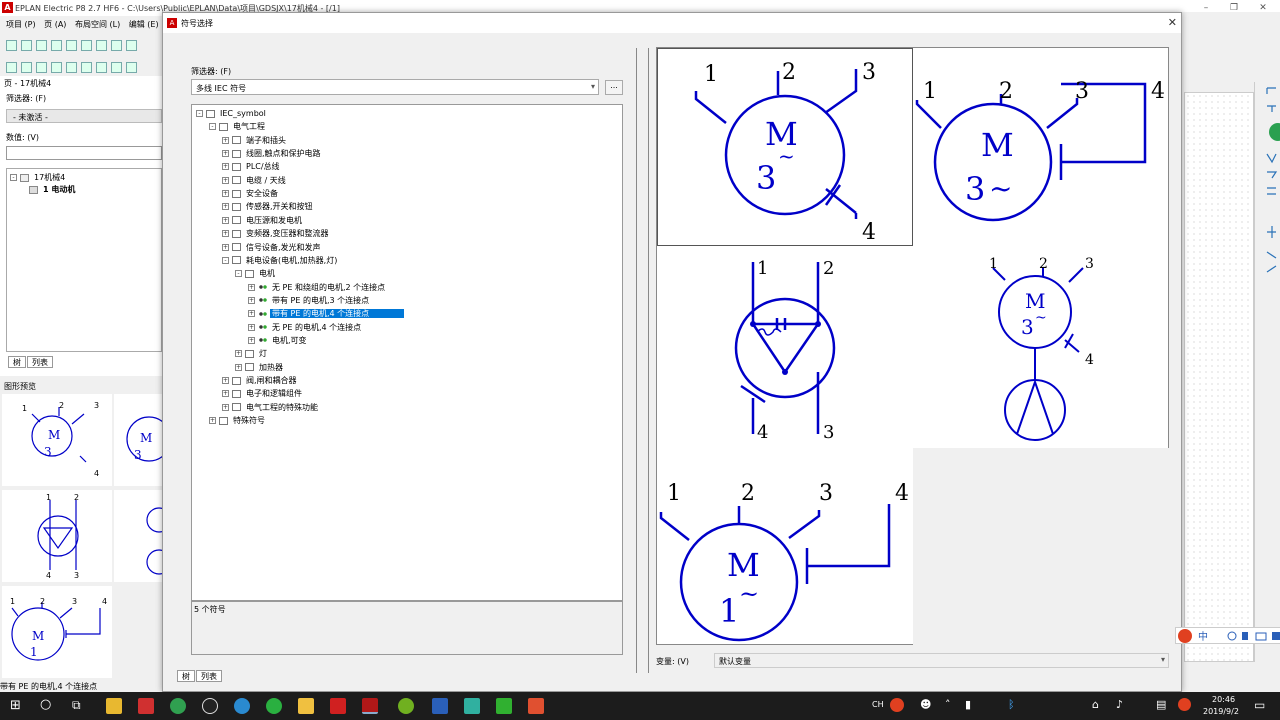 This screenshot has width=1280, height=720. Describe the element at coordinates (274, 706) in the screenshot. I see `wechat-app-icon` at that location.